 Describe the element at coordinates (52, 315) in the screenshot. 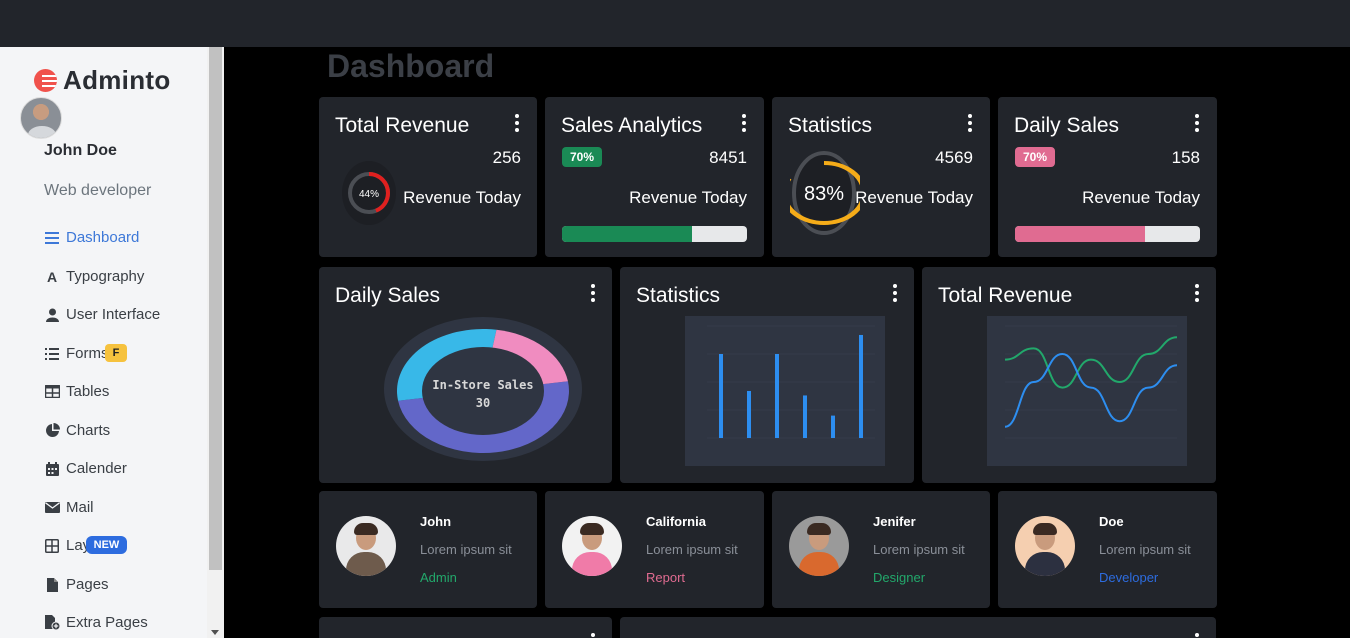

I see `user-icon` at that location.